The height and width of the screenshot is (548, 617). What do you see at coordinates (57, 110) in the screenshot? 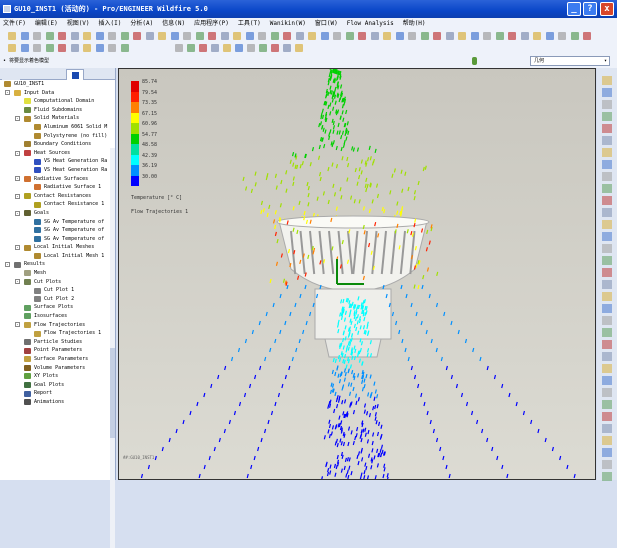
I see `tree-item: Fluid Subdomains` at bounding box center [57, 110].